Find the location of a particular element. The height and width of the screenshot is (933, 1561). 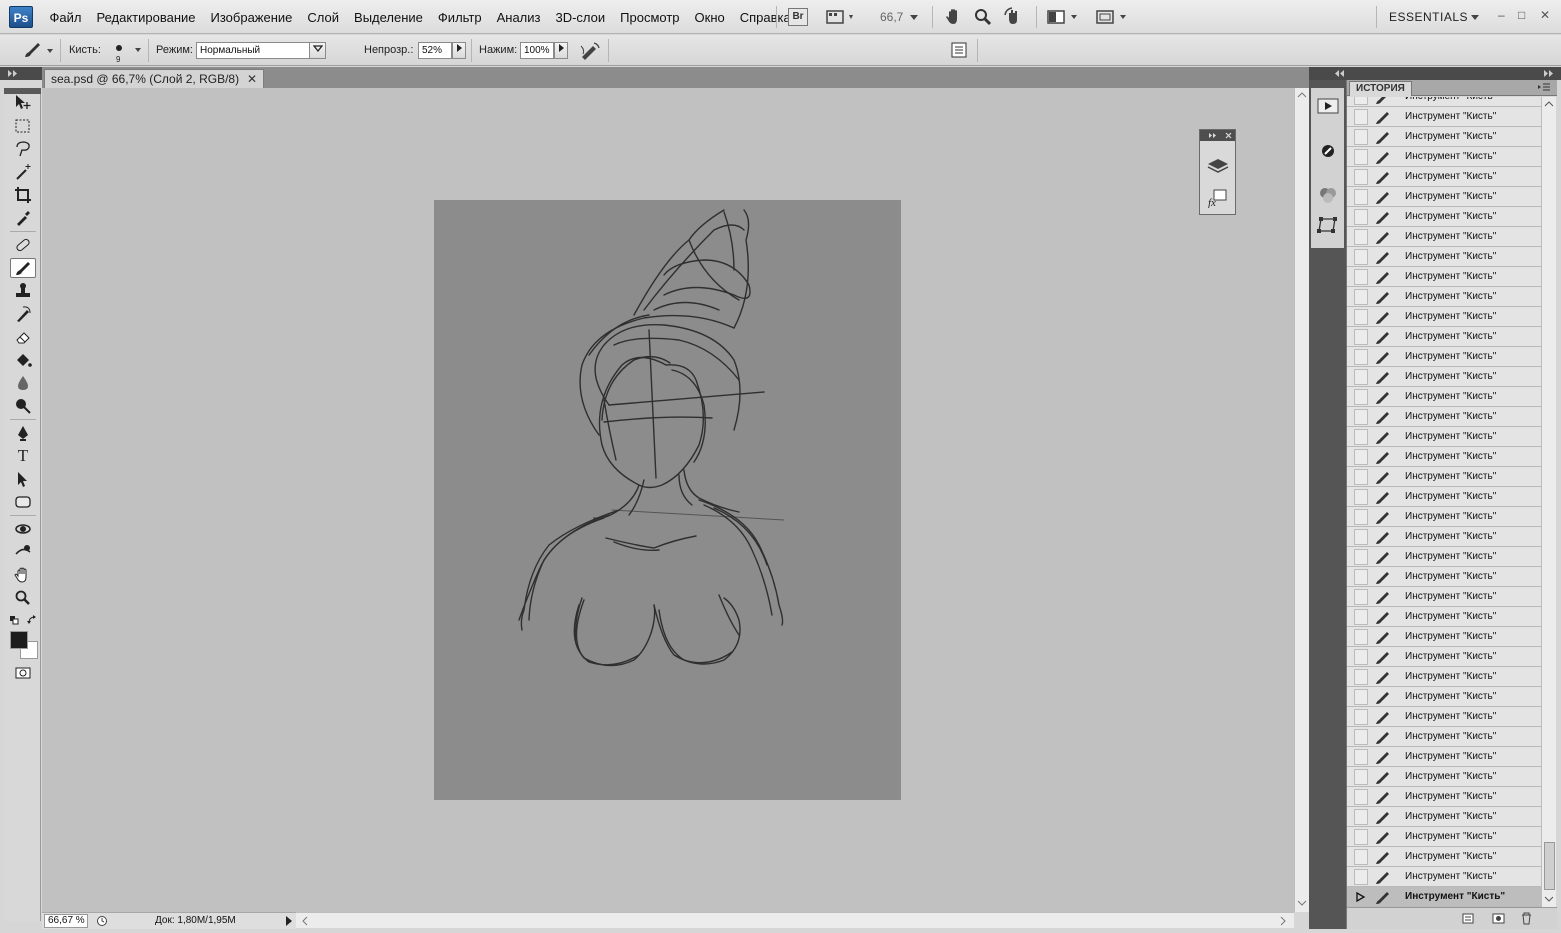

menu-edit: Редактирование is located at coordinates (146, 17).